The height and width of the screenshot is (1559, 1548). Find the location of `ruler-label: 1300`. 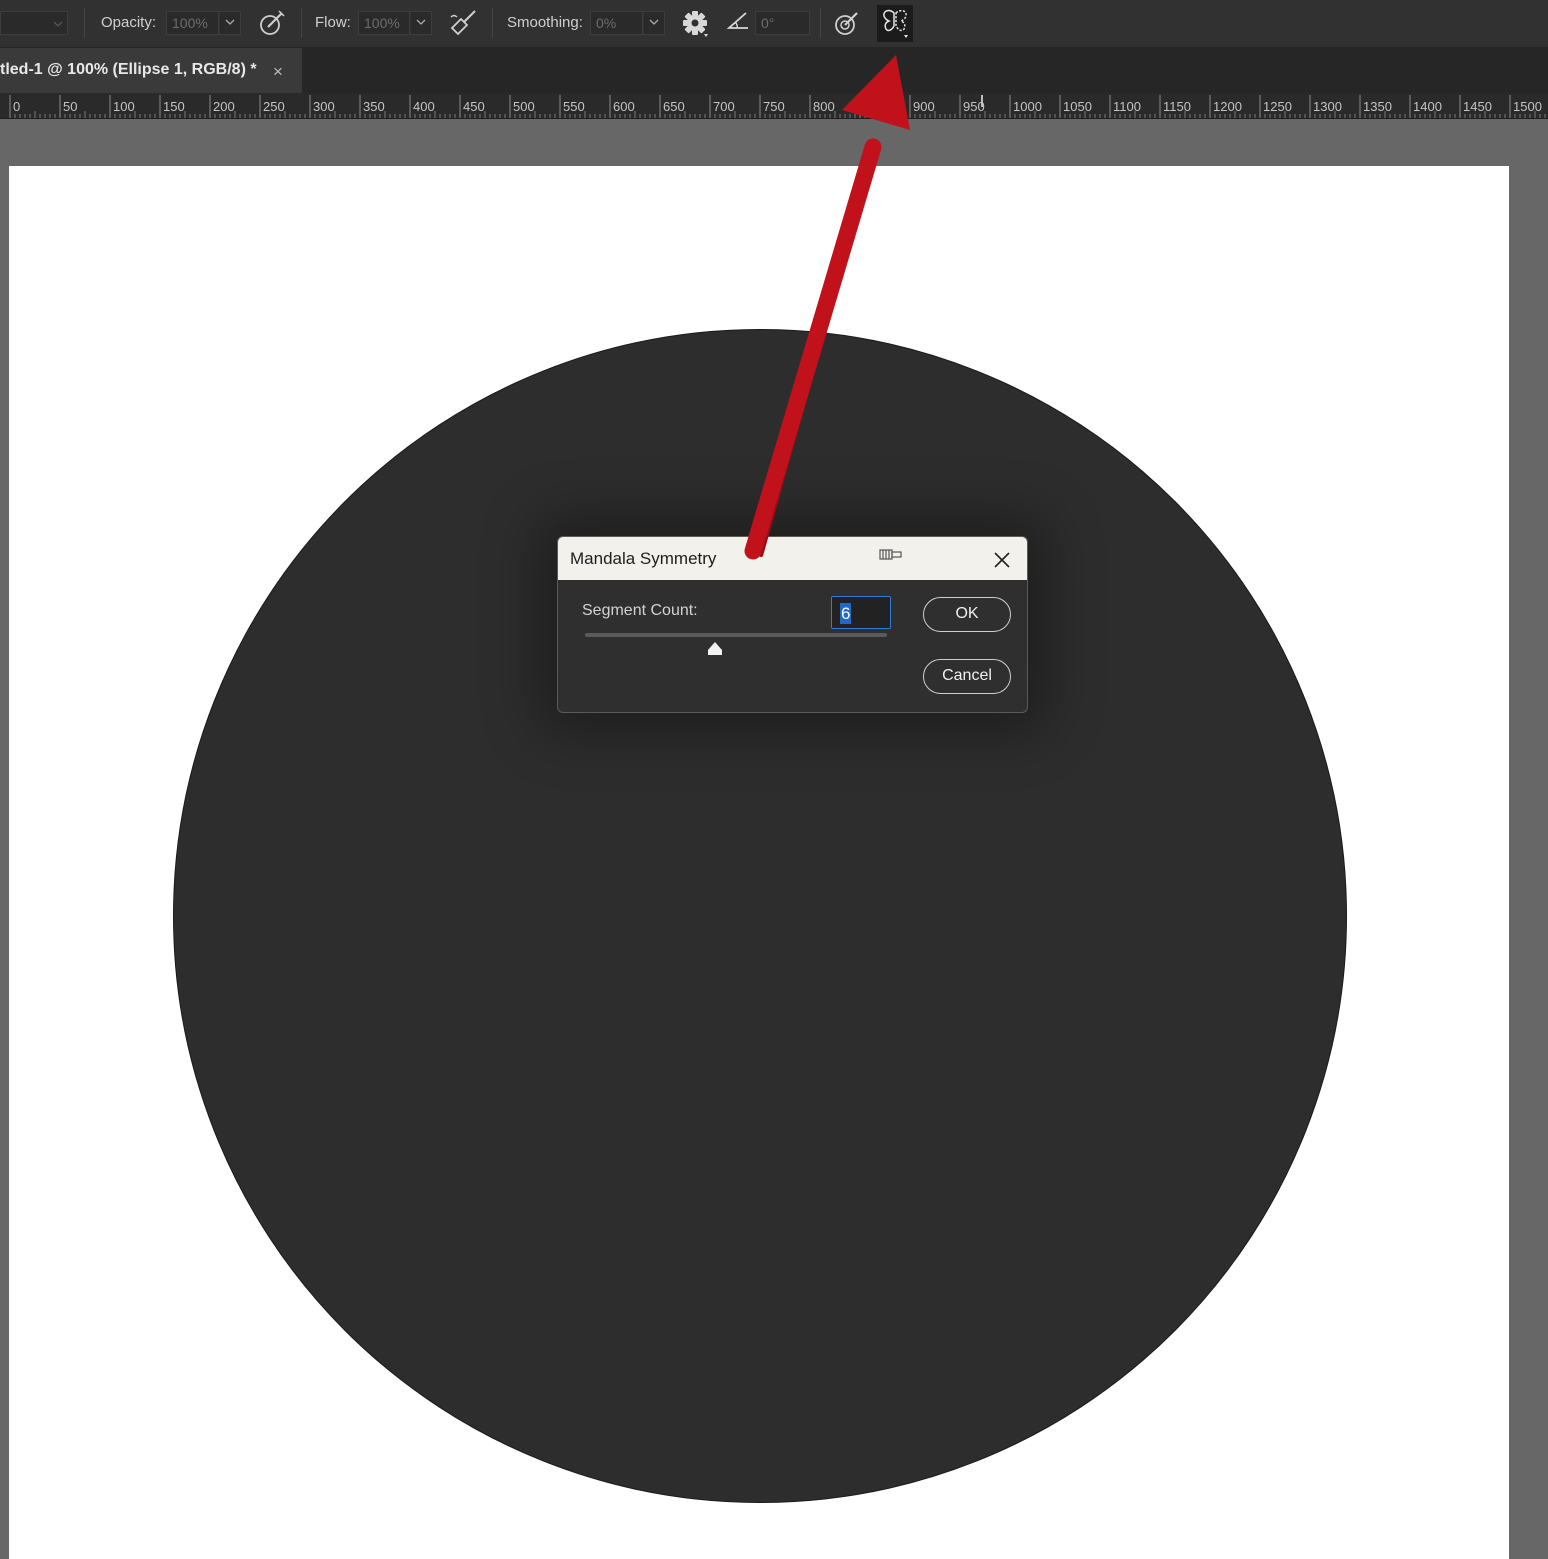

ruler-label: 1300 is located at coordinates (1327, 106).